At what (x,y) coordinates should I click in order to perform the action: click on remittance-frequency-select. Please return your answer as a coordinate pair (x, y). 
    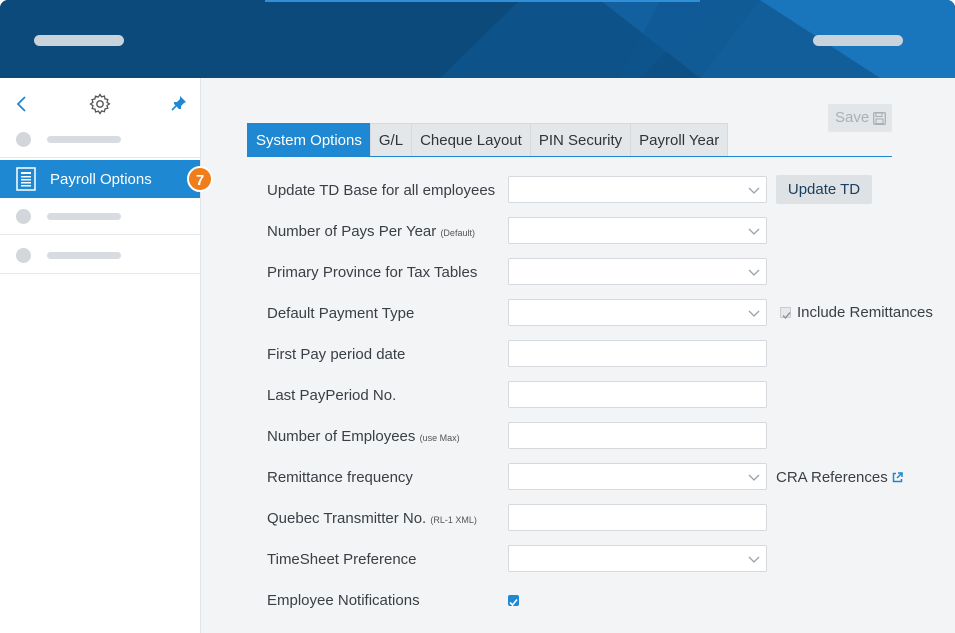
    Looking at the image, I should click on (637, 476).